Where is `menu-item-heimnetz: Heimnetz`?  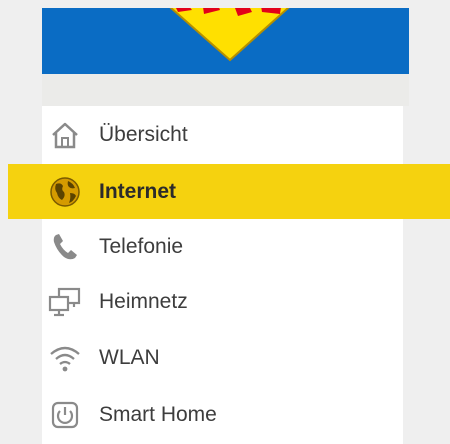
menu-item-heimnetz: Heimnetz is located at coordinates (222, 302).